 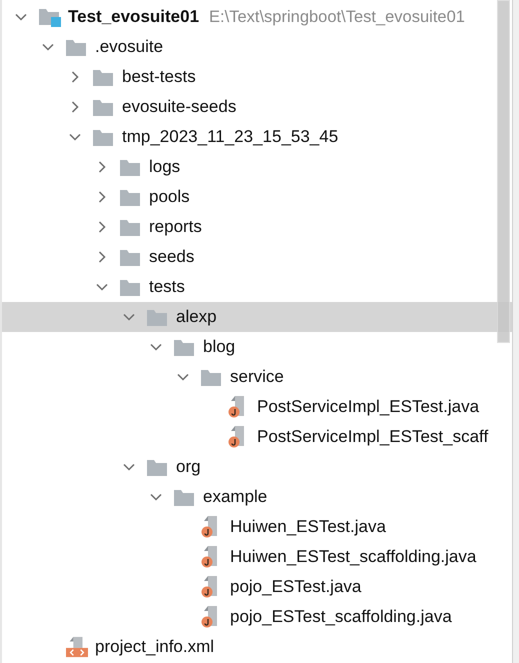 I want to click on tree-row: pojo_ESTest_scaffolding.java, so click(x=257, y=617).